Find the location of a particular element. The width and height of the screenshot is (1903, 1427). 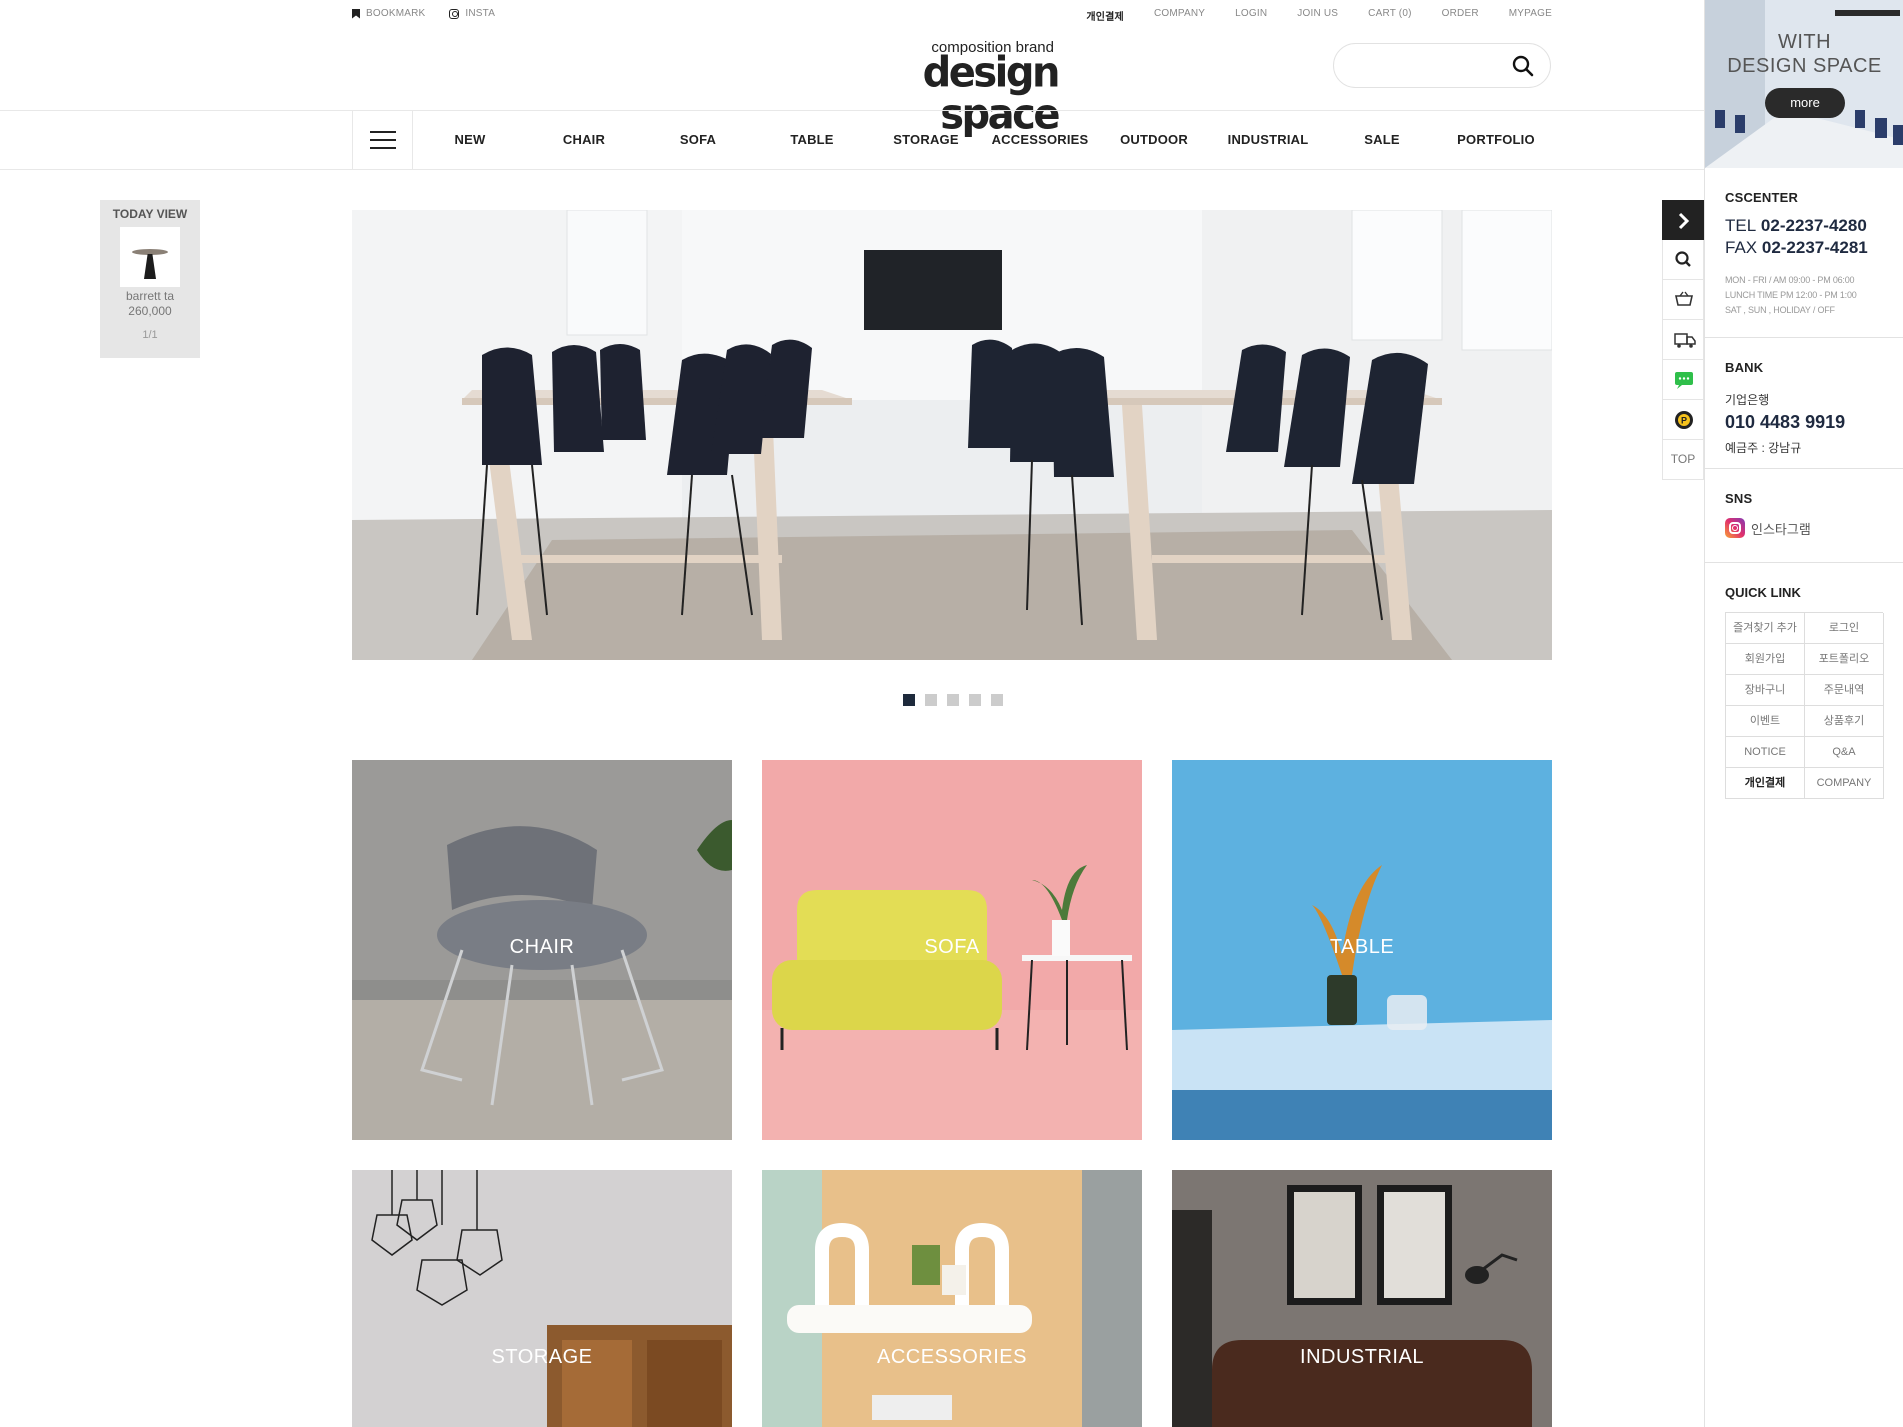

cart-icon is located at coordinates (1684, 298).